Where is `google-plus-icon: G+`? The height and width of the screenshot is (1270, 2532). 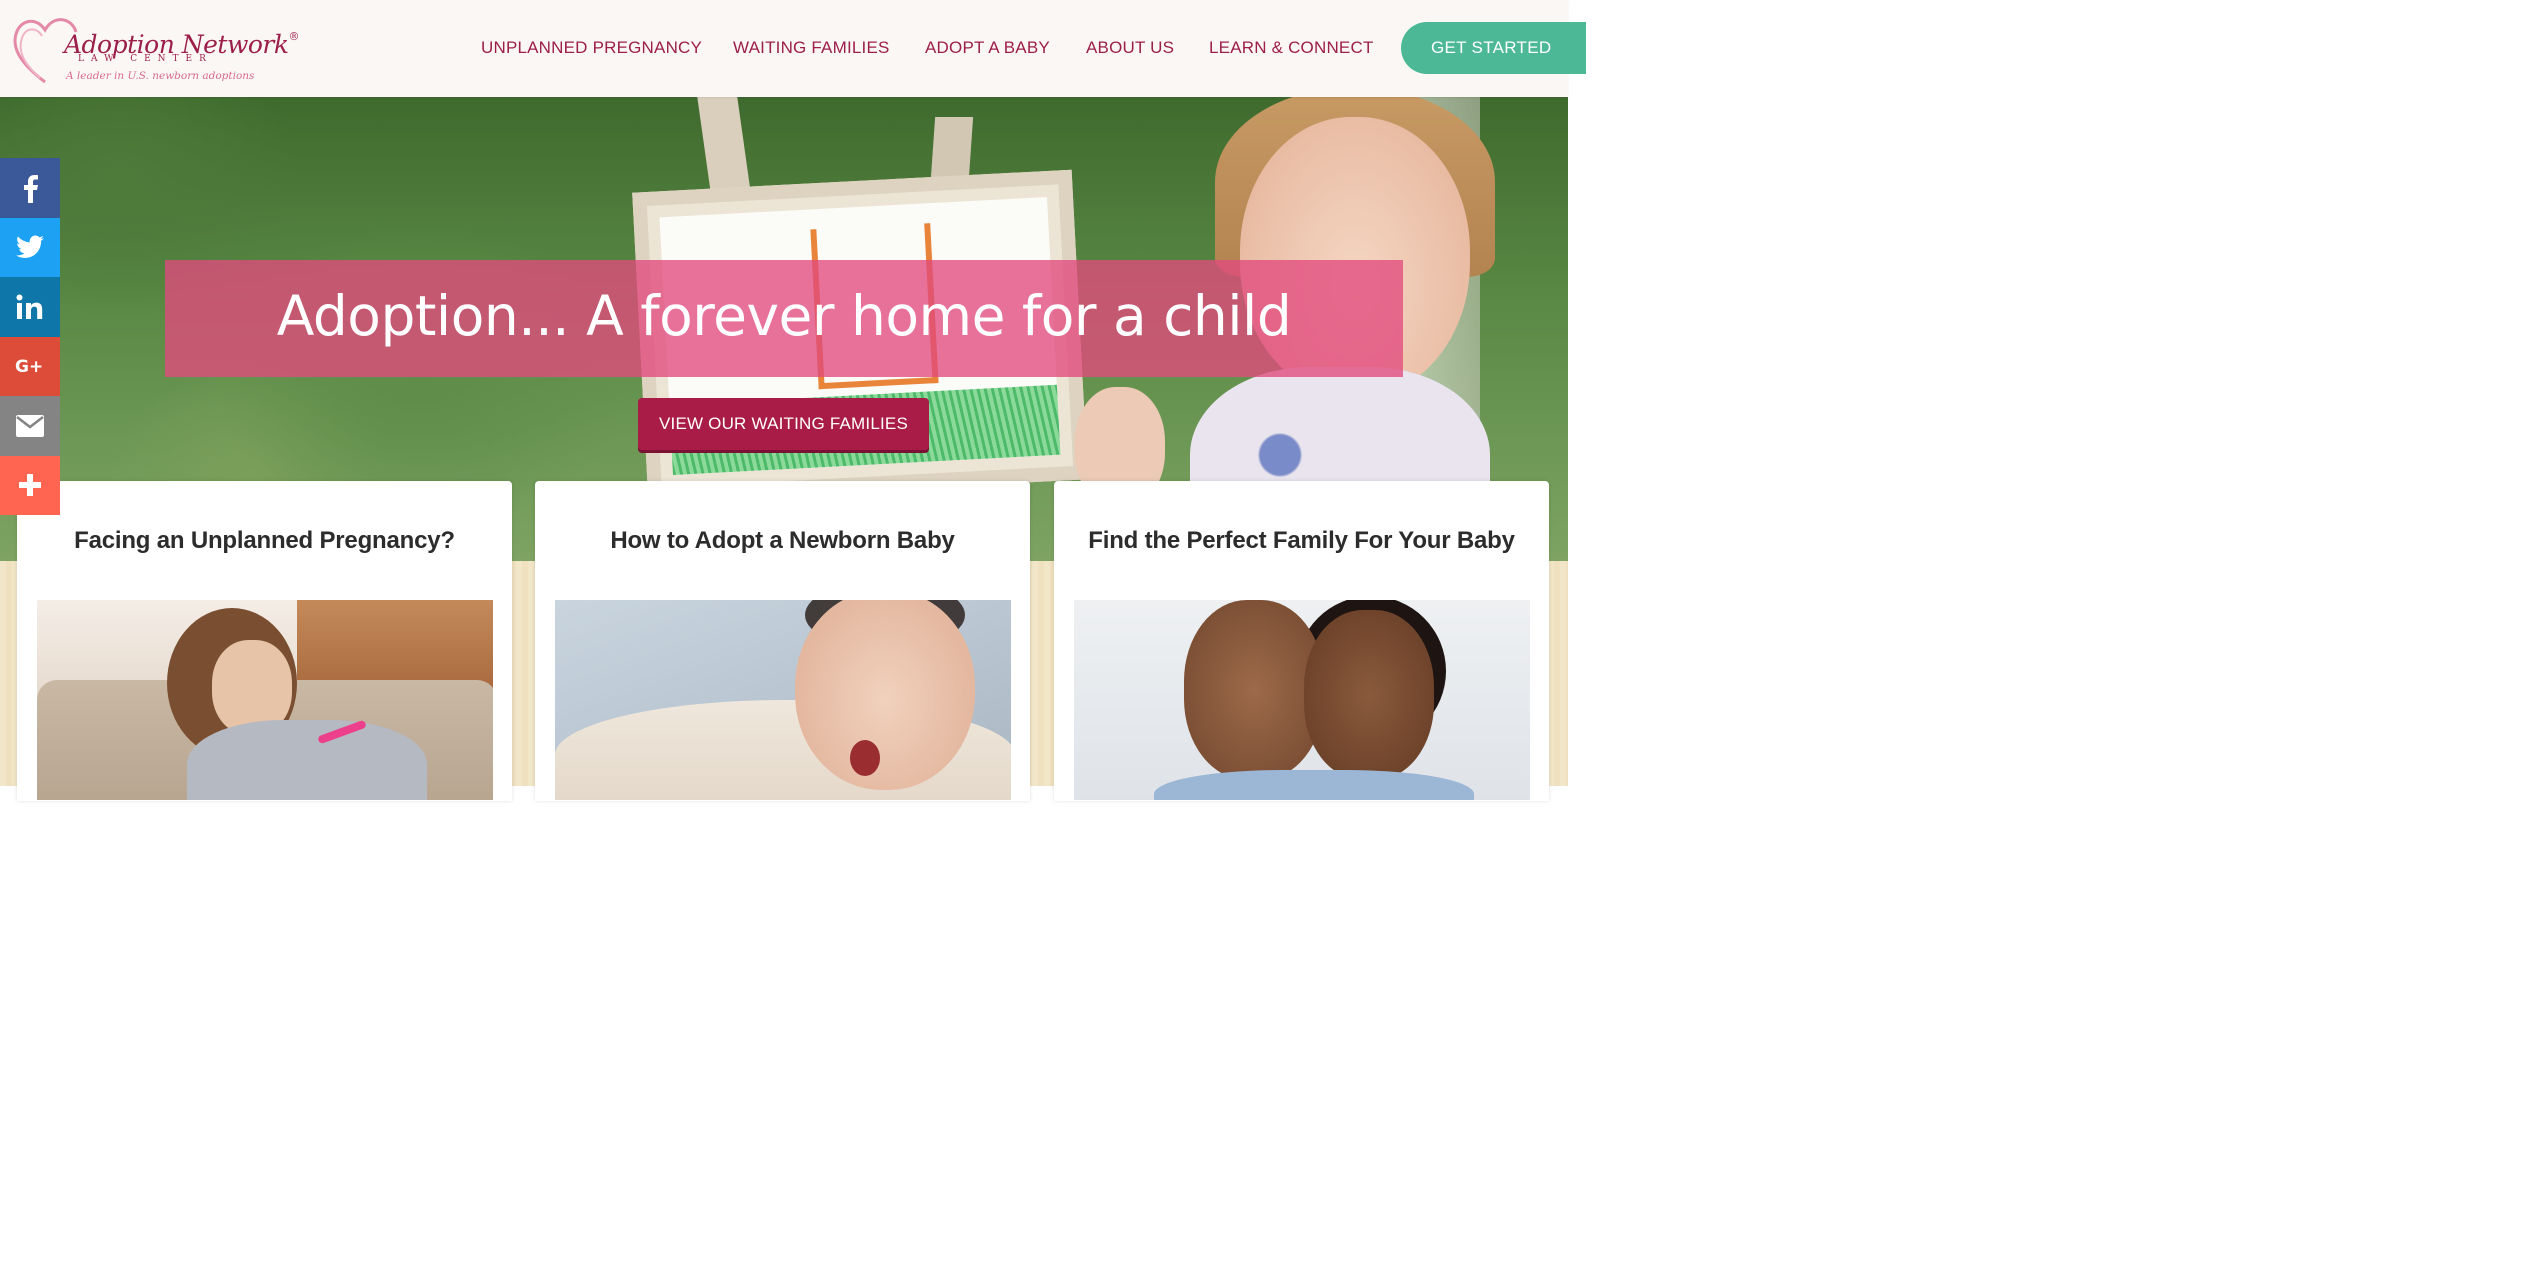 google-plus-icon: G+ is located at coordinates (29, 366).